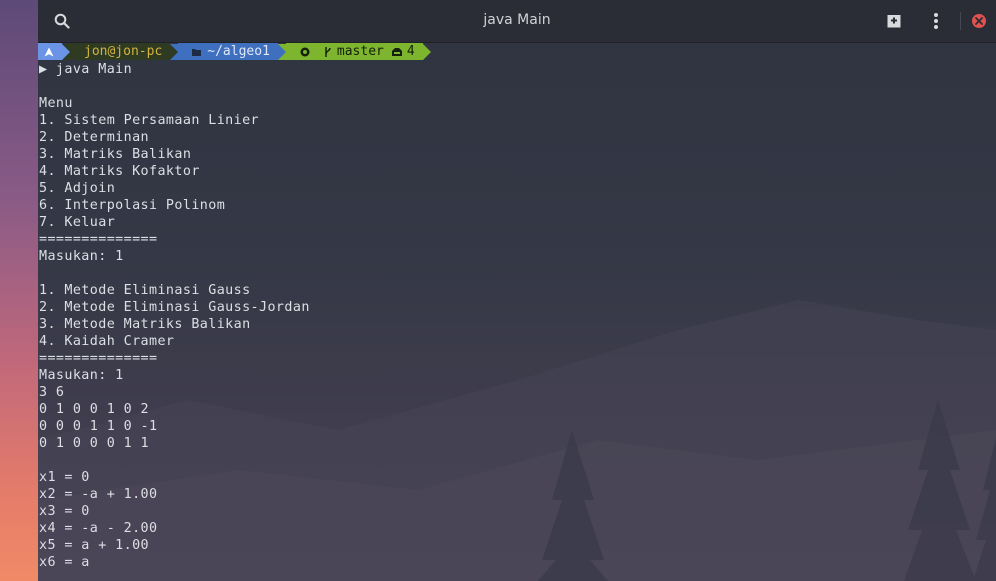 This screenshot has width=996, height=581. I want to click on git-branch-name: master, so click(360, 51).